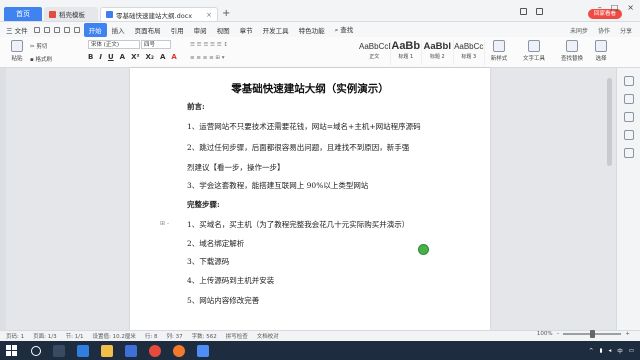  What do you see at coordinates (59, 350) in the screenshot?
I see `task-view-icon` at bounding box center [59, 350].